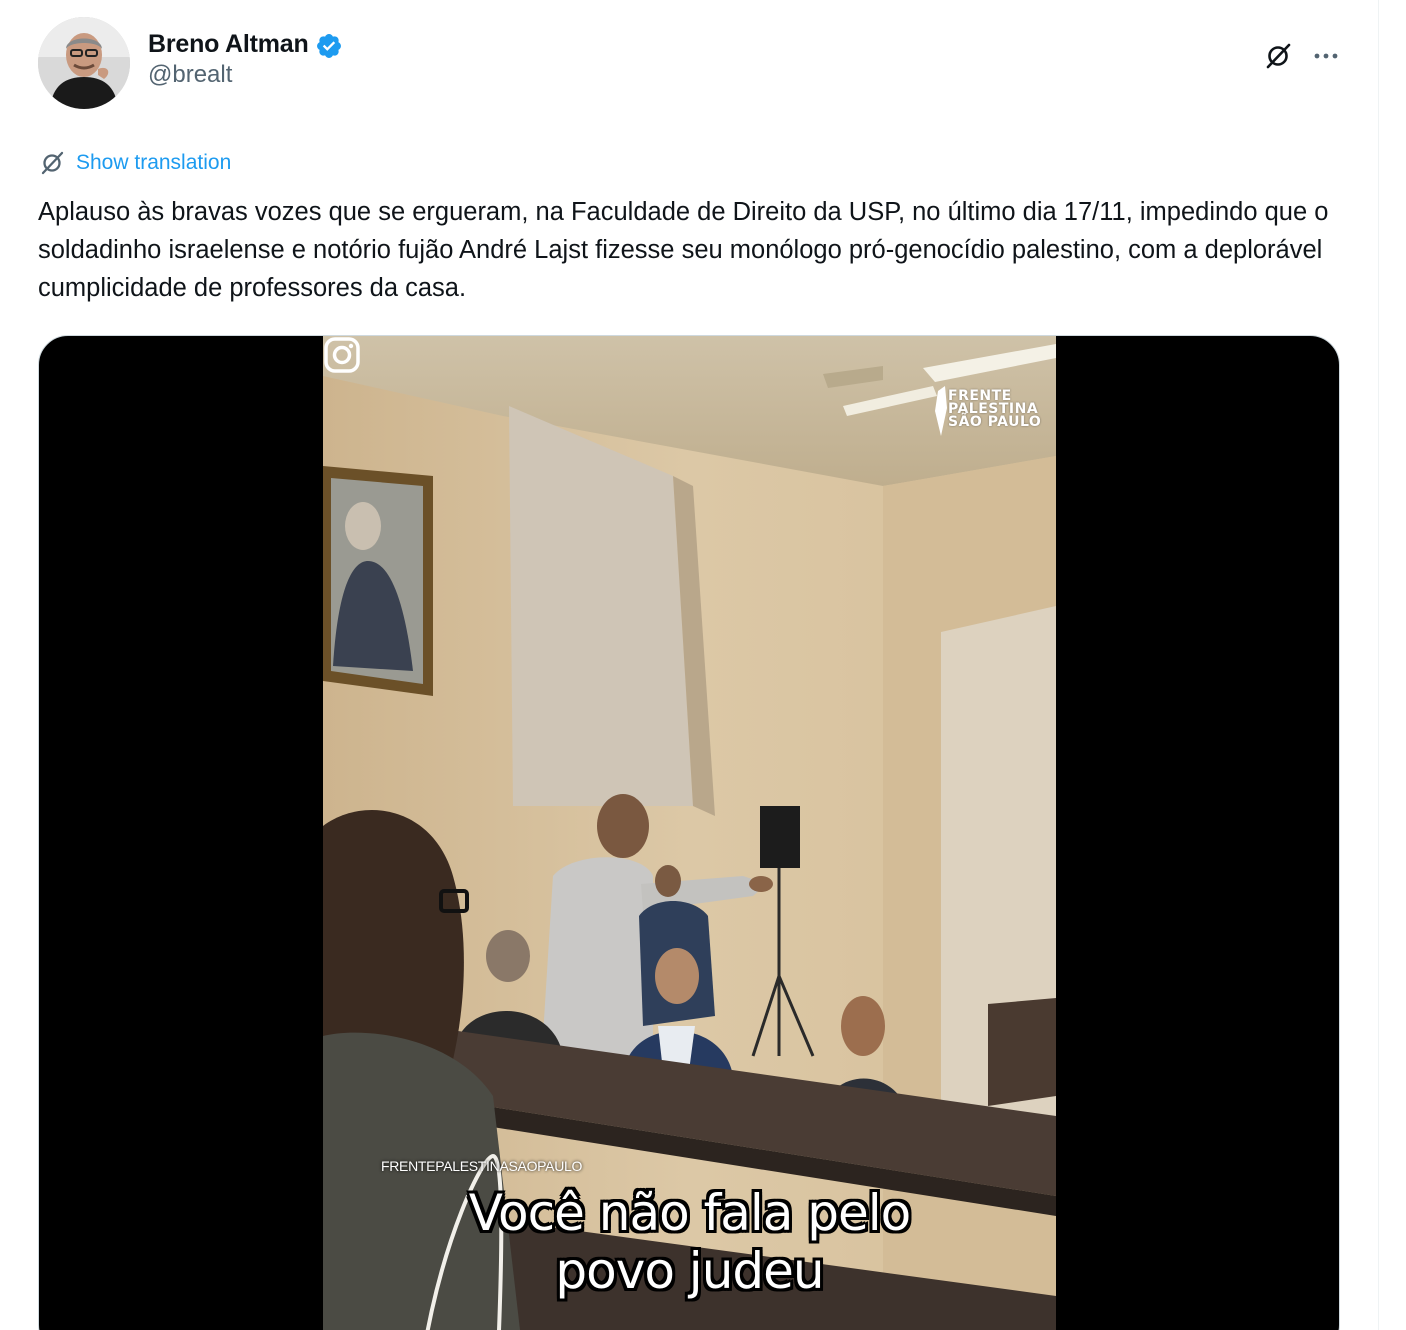  What do you see at coordinates (342, 355) in the screenshot?
I see `instagram-icon` at bounding box center [342, 355].